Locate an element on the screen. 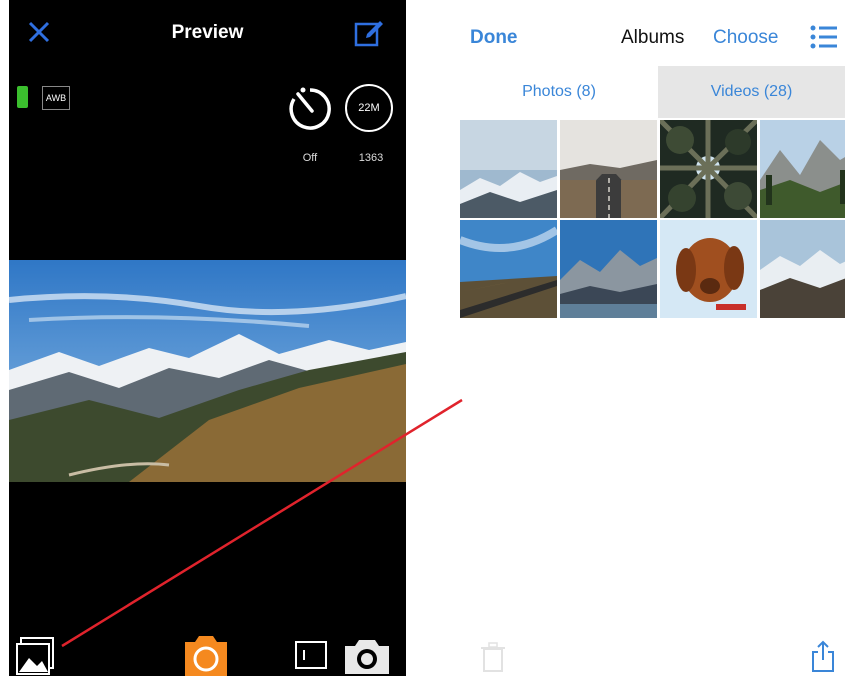 This screenshot has width=845, height=676. thumbnail-mountains is located at coordinates (508, 169).